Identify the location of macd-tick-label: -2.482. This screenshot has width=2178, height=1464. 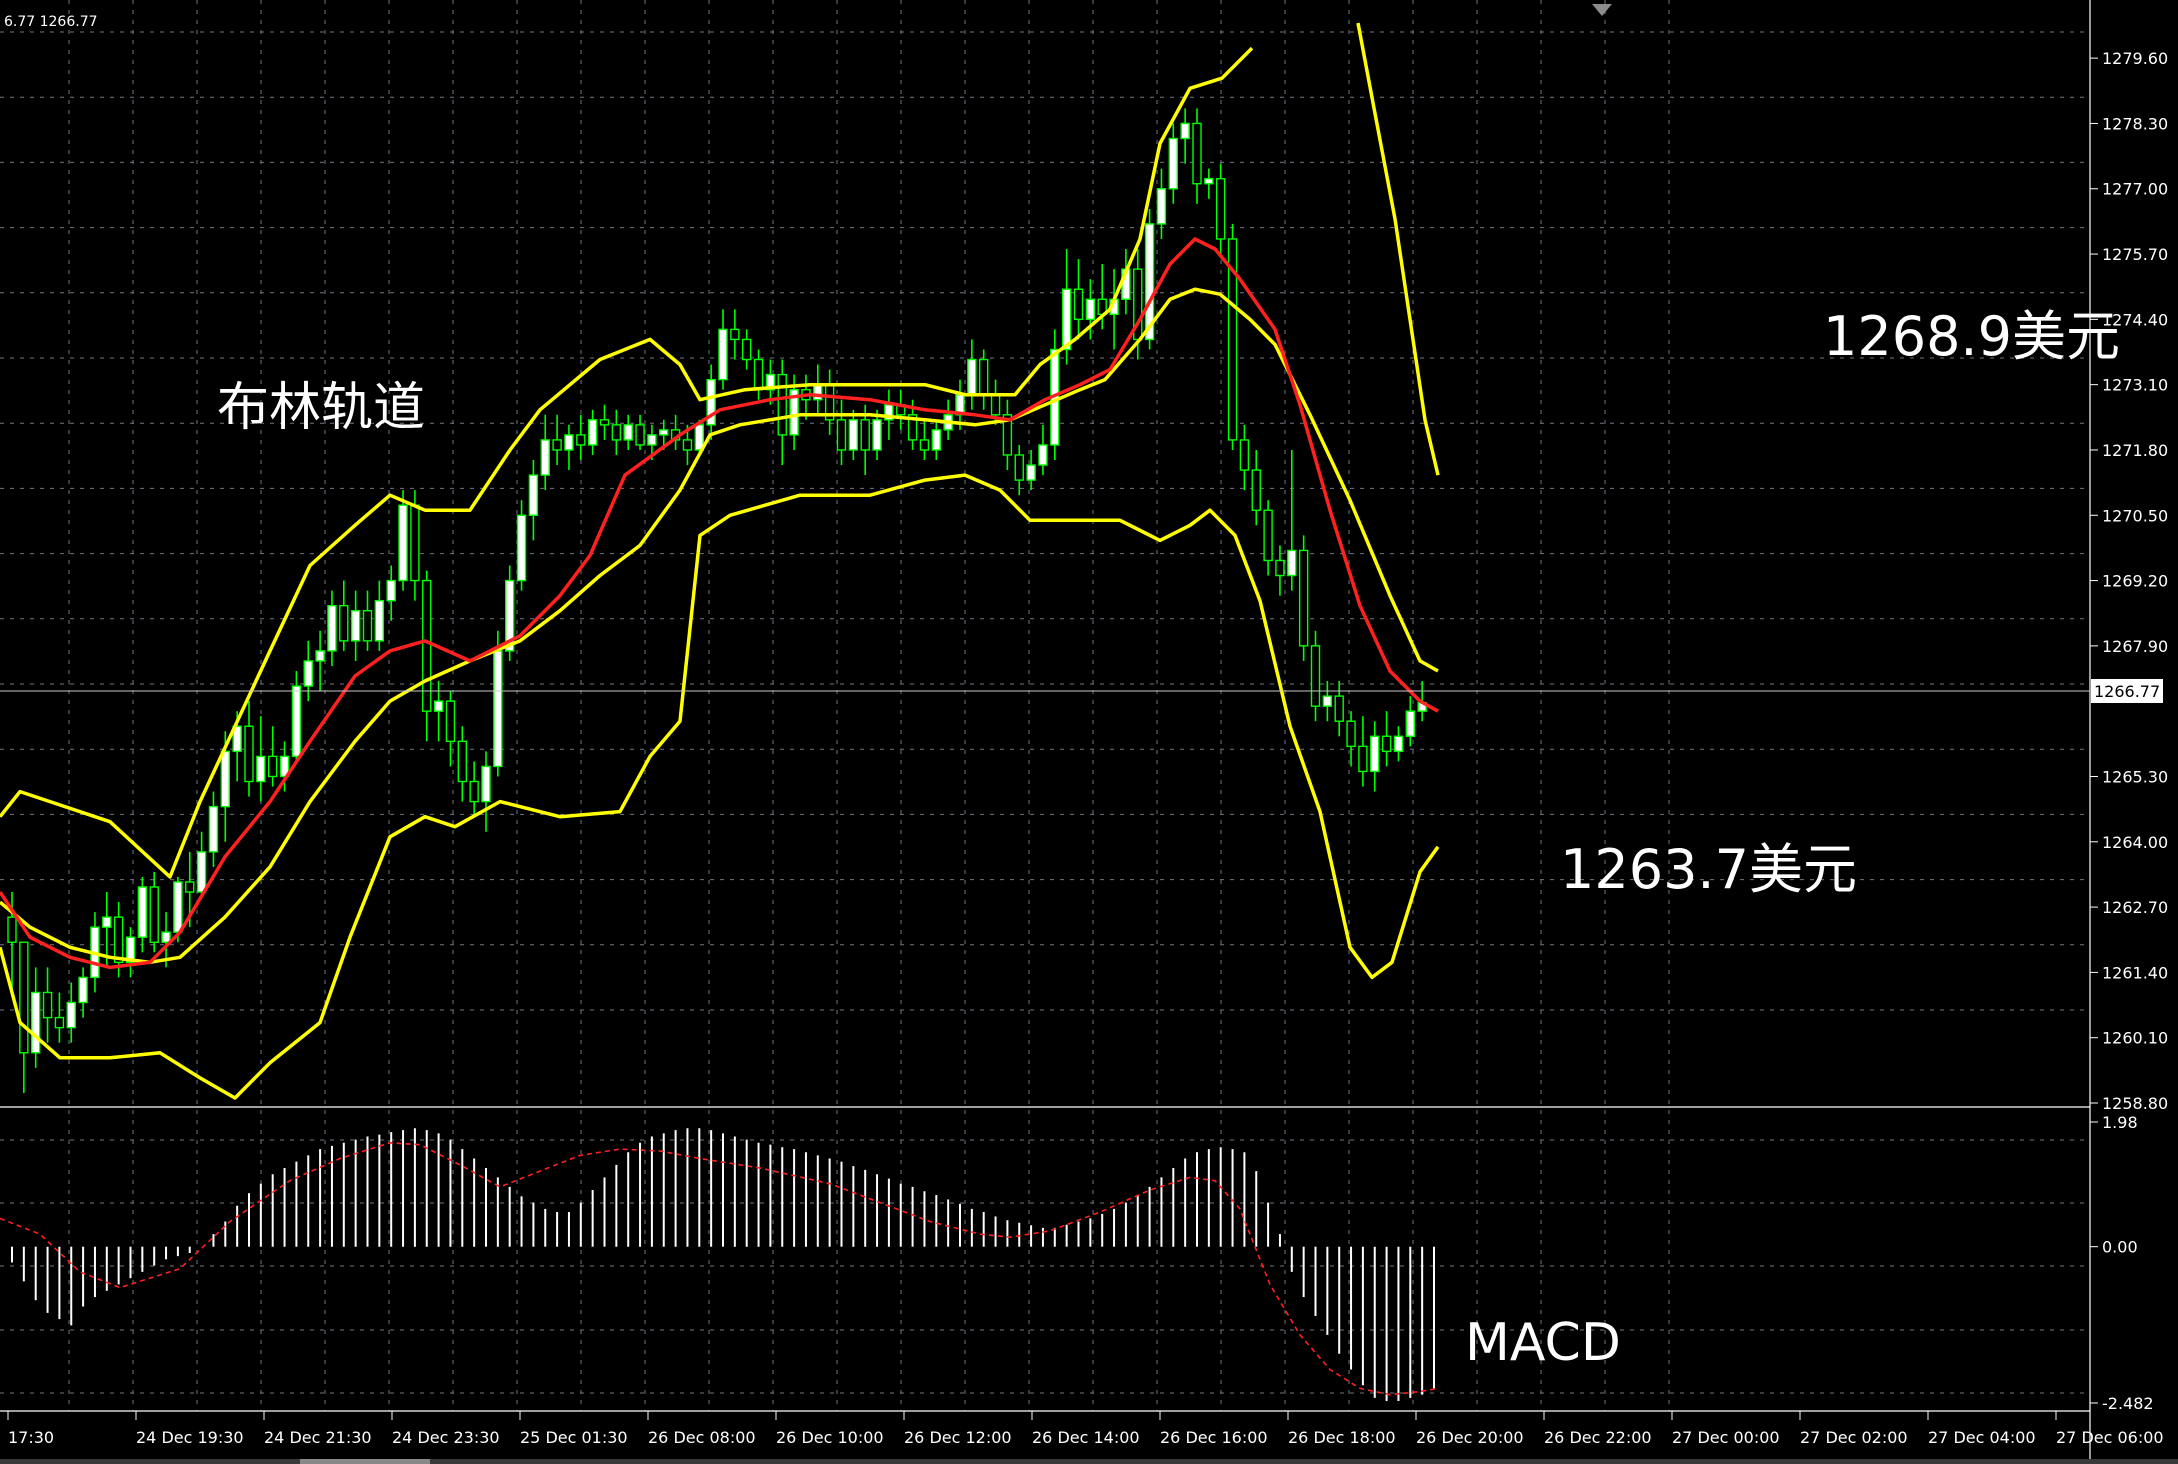
(2128, 1403).